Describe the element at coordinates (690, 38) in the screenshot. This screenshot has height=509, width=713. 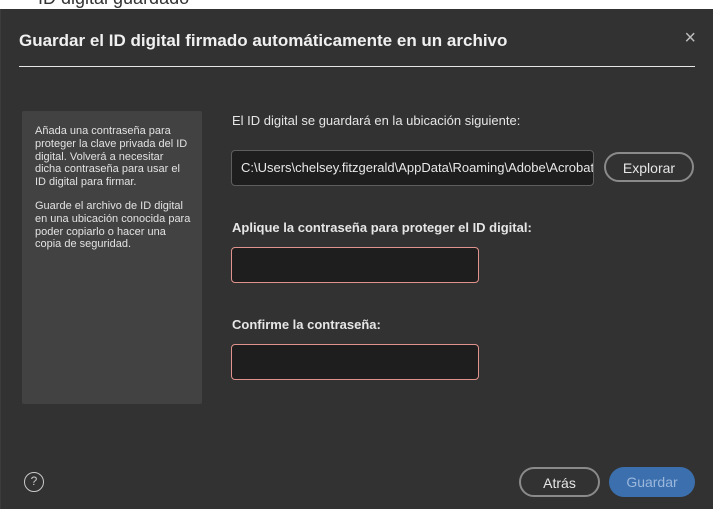
I see `close-icon: ×` at that location.